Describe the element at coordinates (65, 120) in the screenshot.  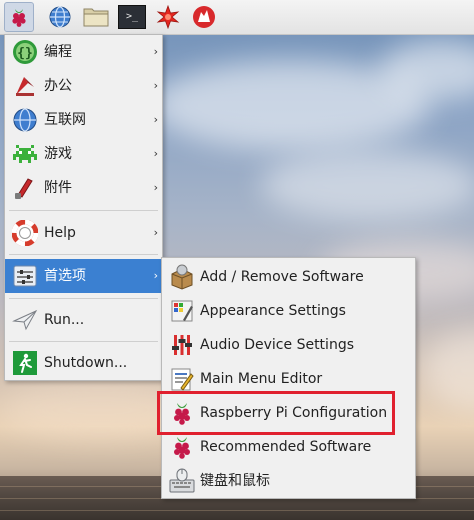
I see `menu-item-label: 互联网` at that location.